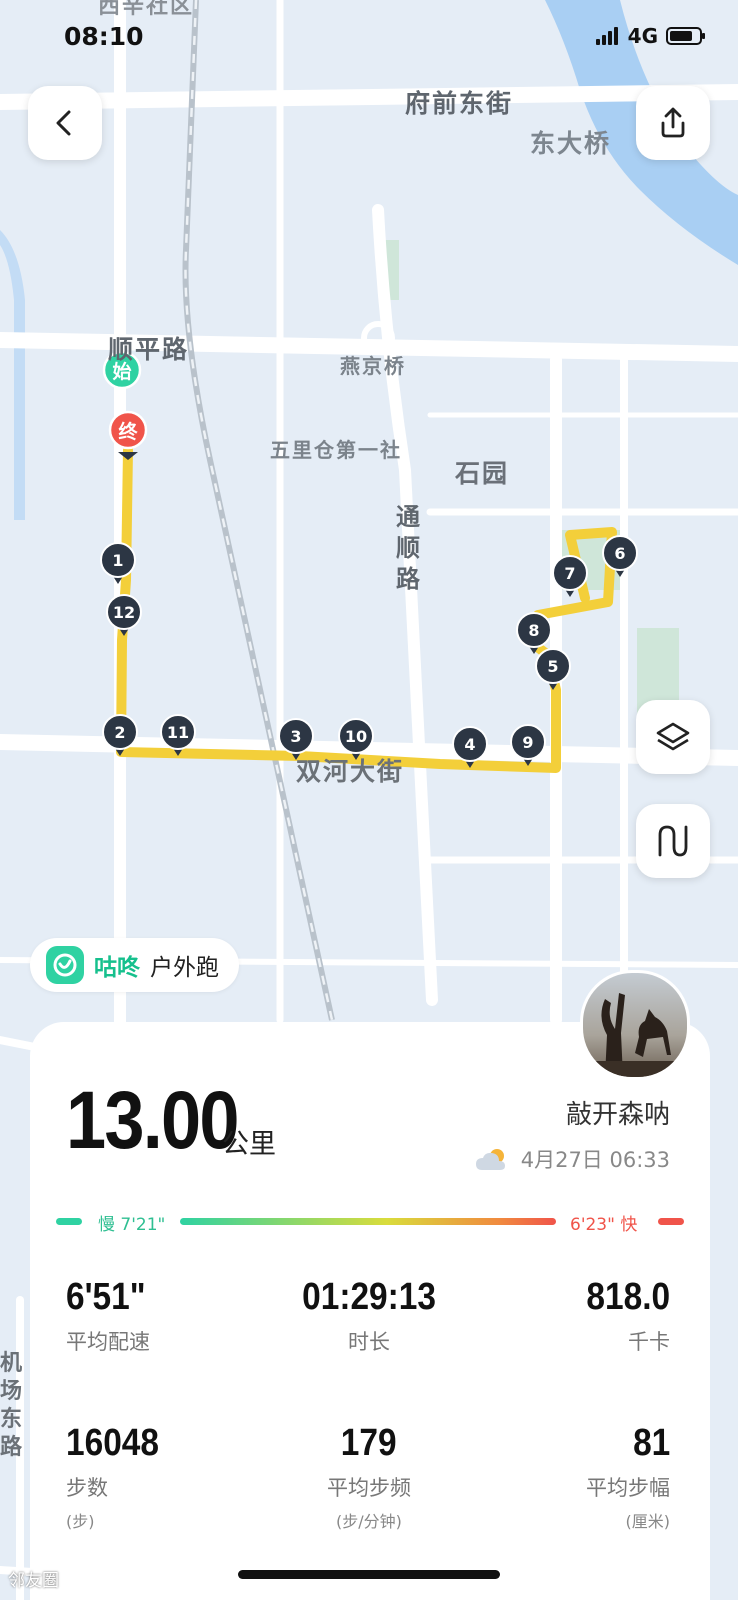  Describe the element at coordinates (117, 560) in the screenshot. I see `km-marker-label: 1` at that location.